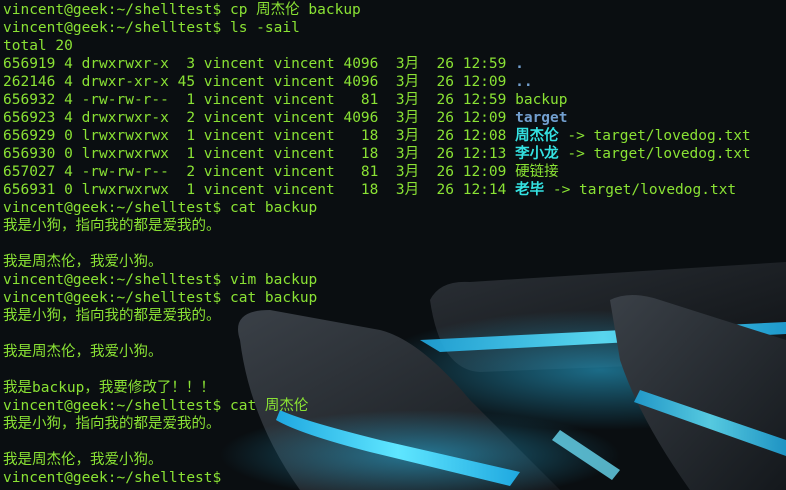  What do you see at coordinates (537, 172) in the screenshot?
I see `ls-filename: 硬链接` at bounding box center [537, 172].